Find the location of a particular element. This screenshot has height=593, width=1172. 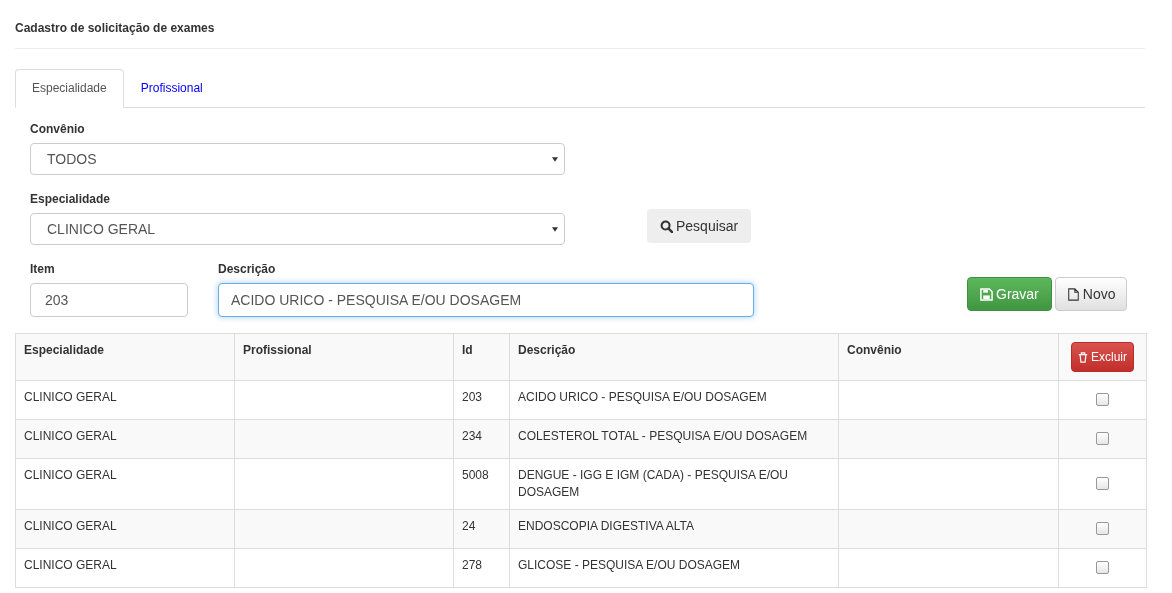

select-field: TODOS is located at coordinates (297, 159).